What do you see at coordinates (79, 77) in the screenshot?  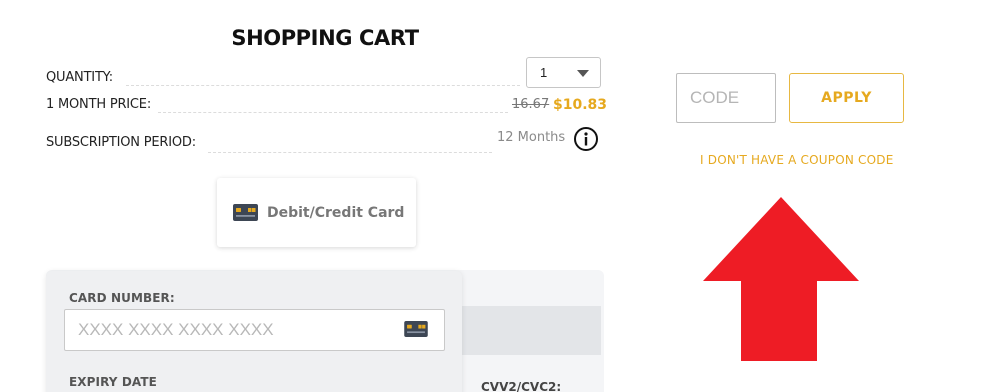 I see `quantity-label: QUANTITY:` at bounding box center [79, 77].